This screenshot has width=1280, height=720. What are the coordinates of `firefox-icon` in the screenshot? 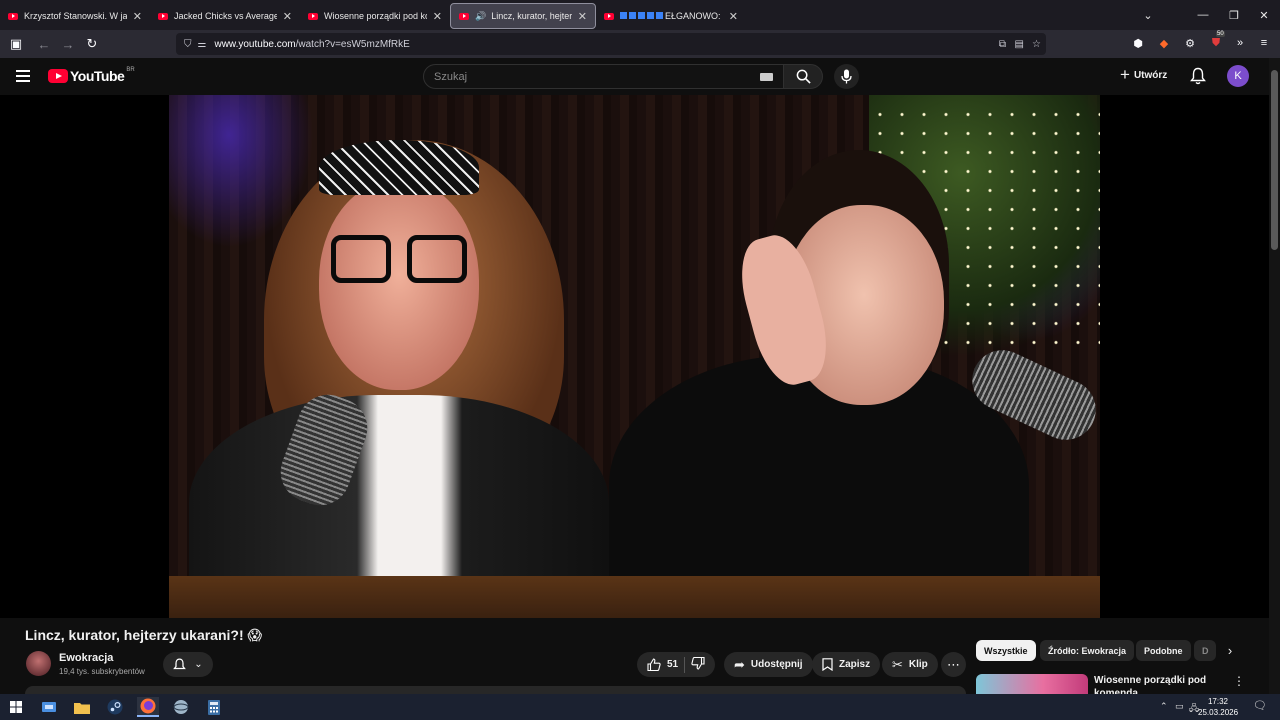 It's located at (148, 707).